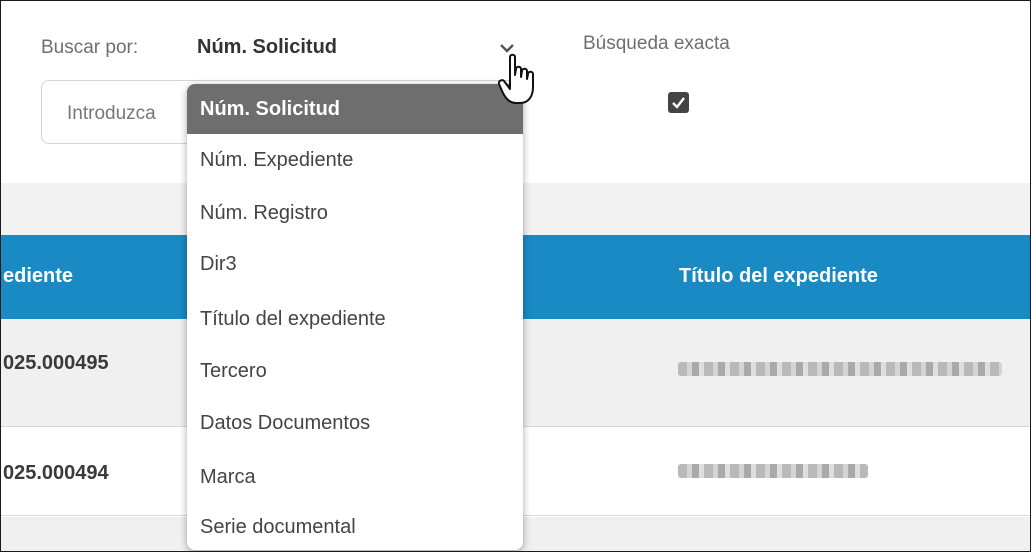 This screenshot has width=1031, height=552. I want to click on dropdown-option-titulo: Título del expediente, so click(355, 319).